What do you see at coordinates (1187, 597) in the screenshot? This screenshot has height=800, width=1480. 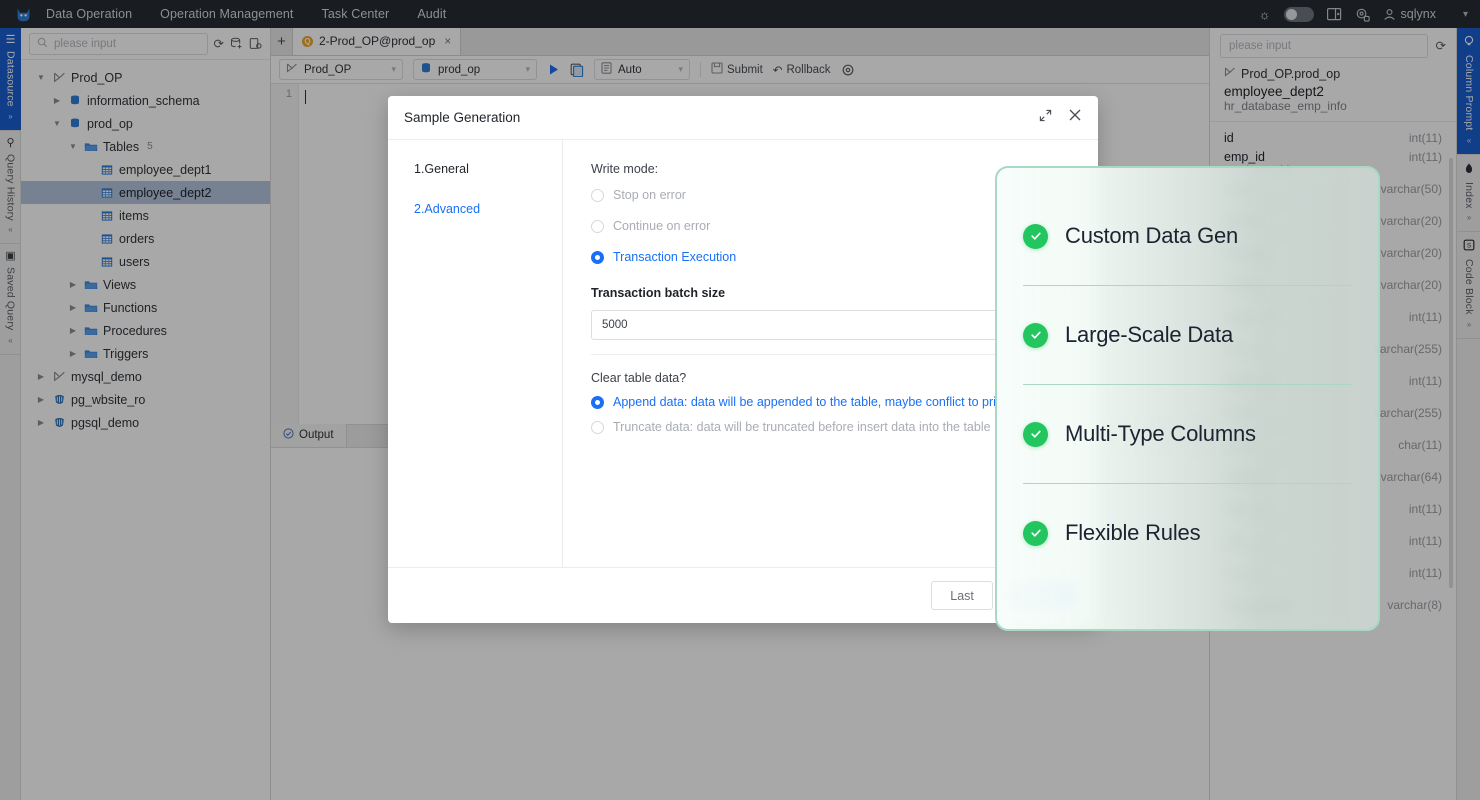 I see `feature-card-spacer` at bounding box center [1187, 597].